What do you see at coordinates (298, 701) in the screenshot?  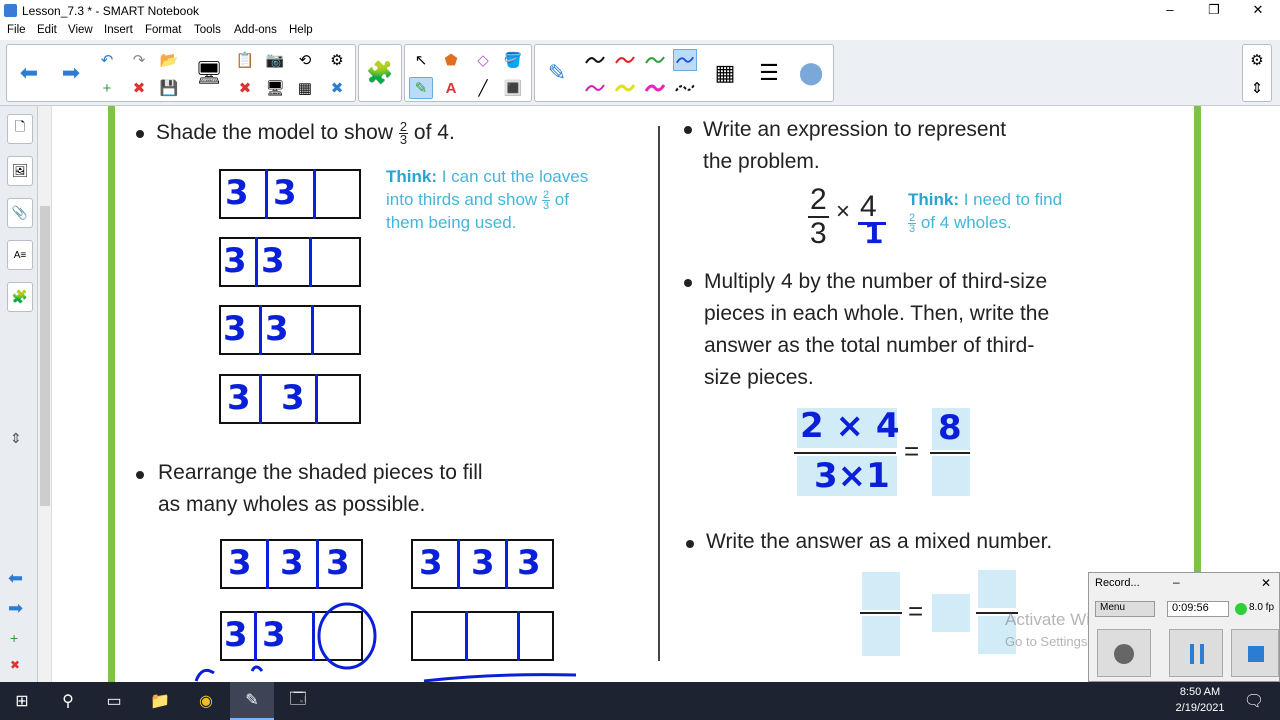 I see `app-taskbar-icon: 🗔` at bounding box center [298, 701].